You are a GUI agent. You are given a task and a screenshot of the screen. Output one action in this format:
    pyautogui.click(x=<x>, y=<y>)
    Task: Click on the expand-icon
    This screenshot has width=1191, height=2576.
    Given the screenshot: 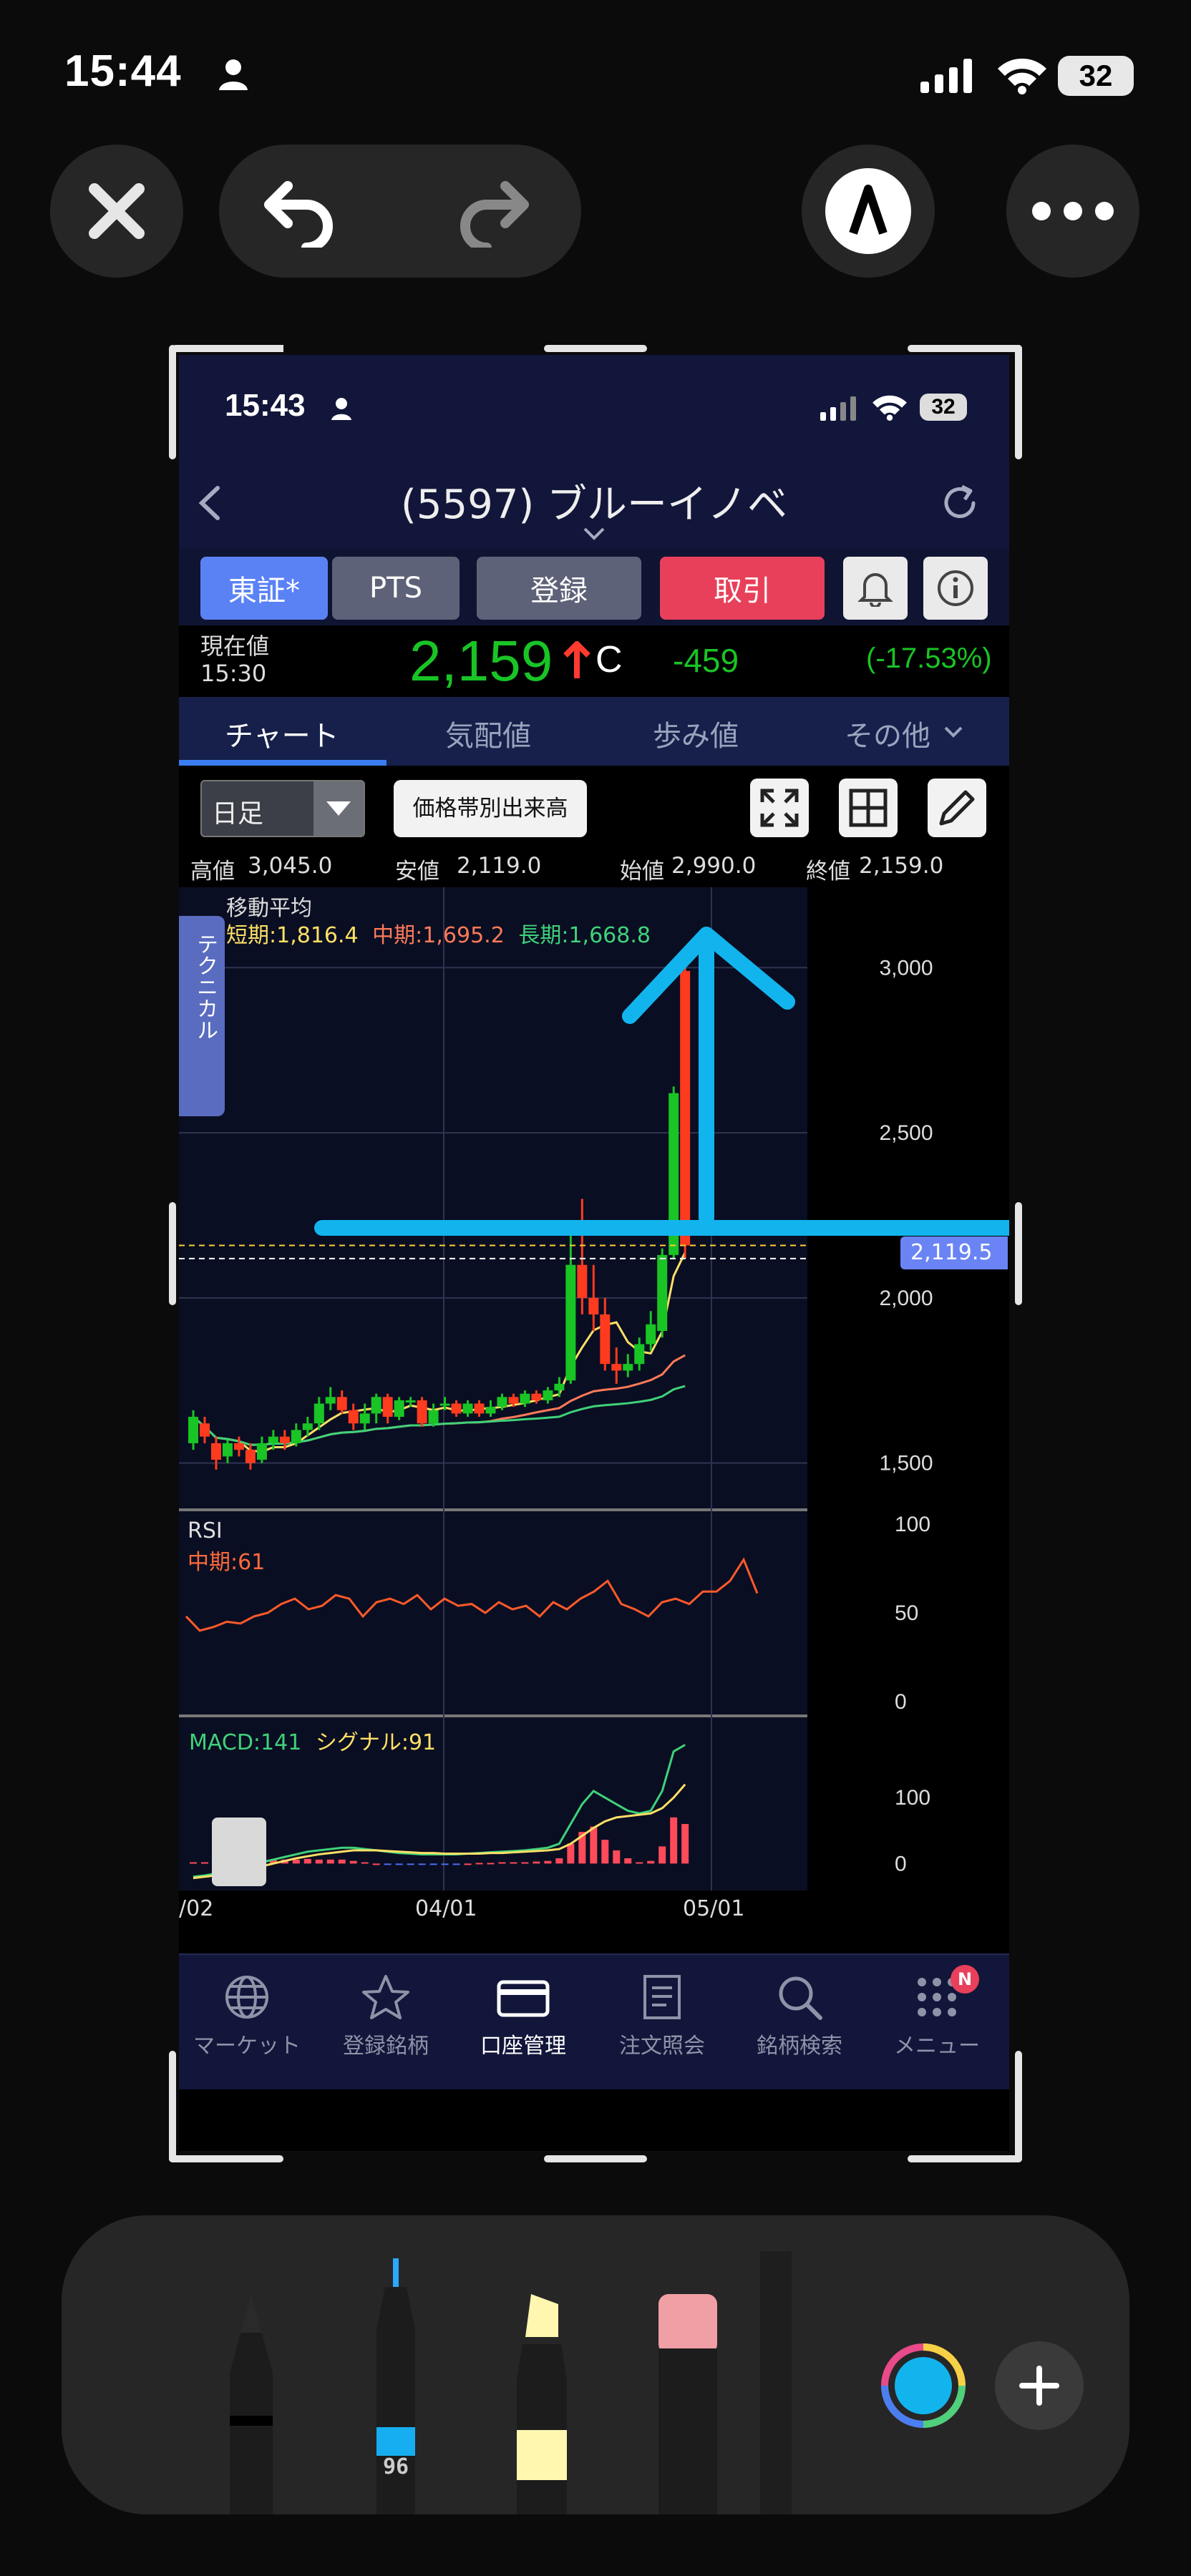 What is the action you would take?
    pyautogui.click(x=780, y=808)
    